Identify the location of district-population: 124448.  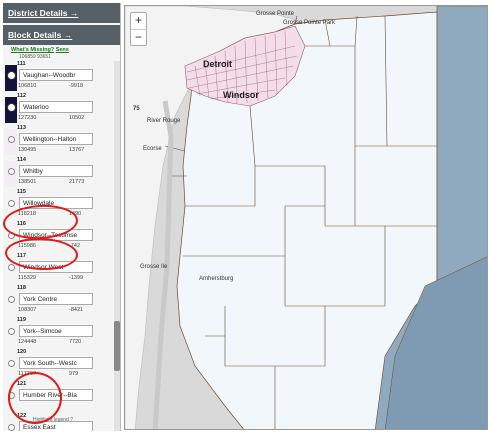
(27, 342).